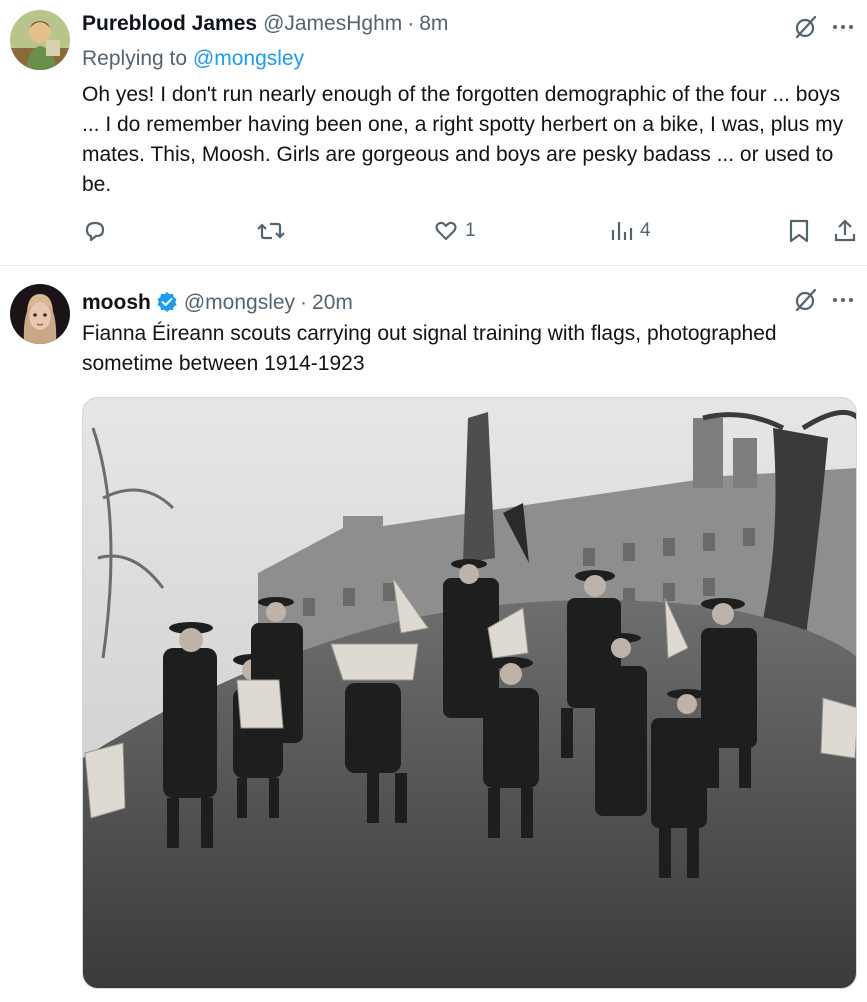  Describe the element at coordinates (446, 231) in the screenshot. I see `heart-icon` at that location.